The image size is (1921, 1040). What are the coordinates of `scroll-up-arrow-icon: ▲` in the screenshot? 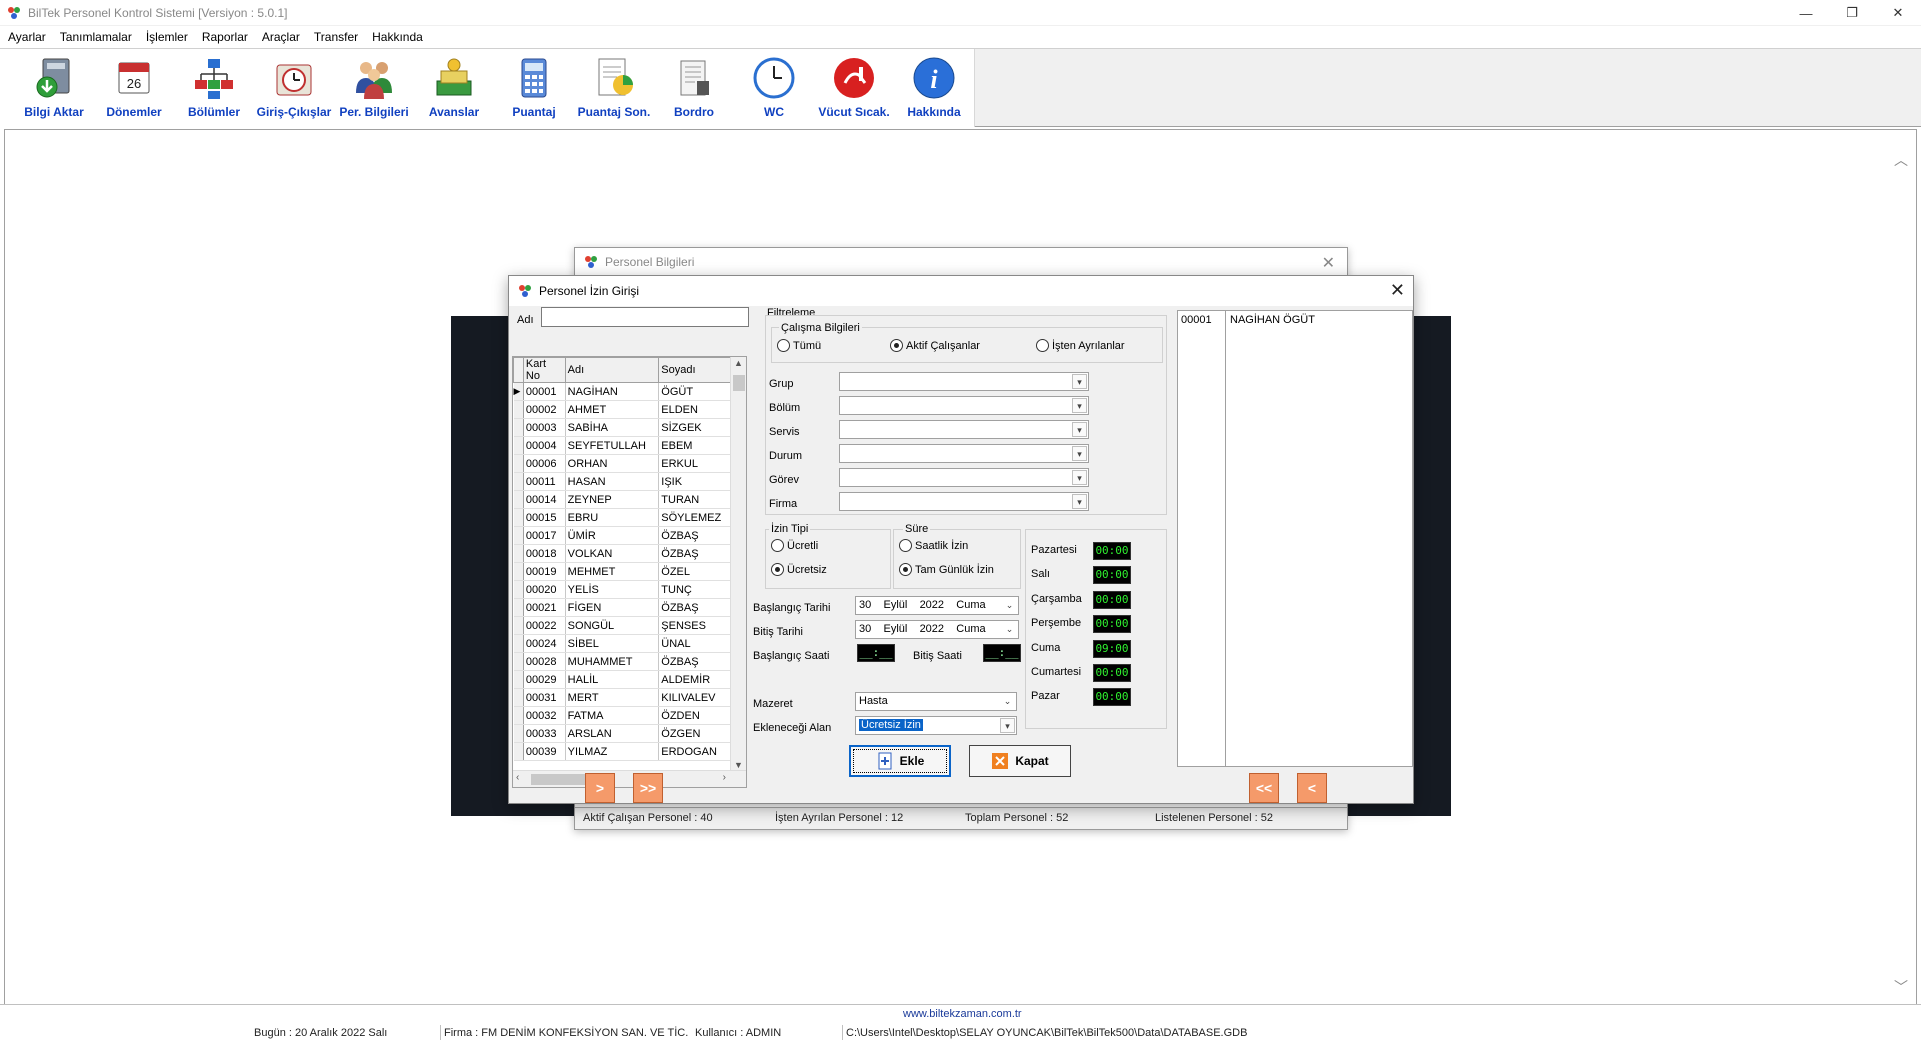 It's located at (738, 363).